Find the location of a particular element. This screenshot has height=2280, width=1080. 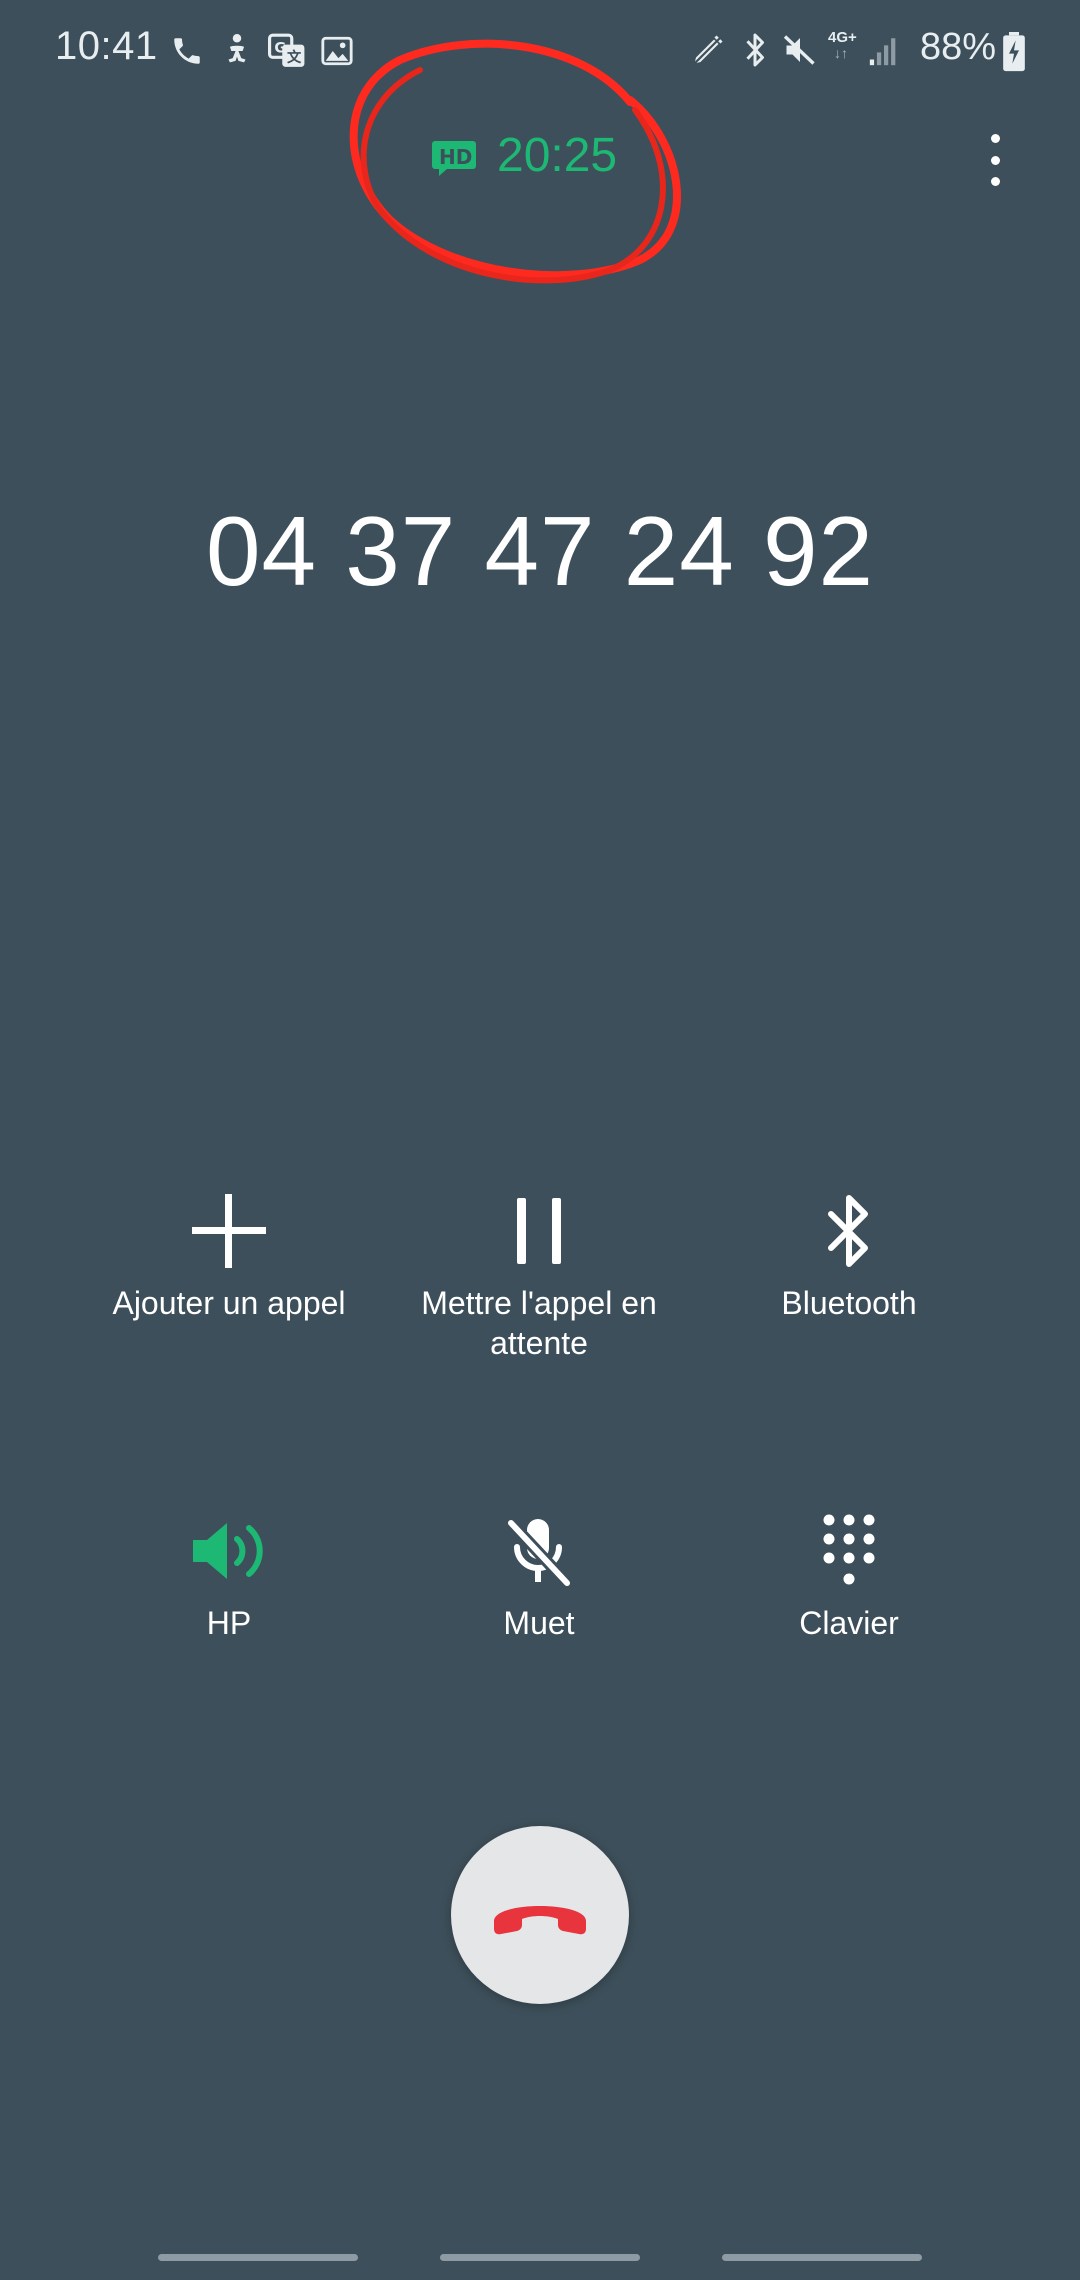

speaker-button: HP is located at coordinates (229, 1577).